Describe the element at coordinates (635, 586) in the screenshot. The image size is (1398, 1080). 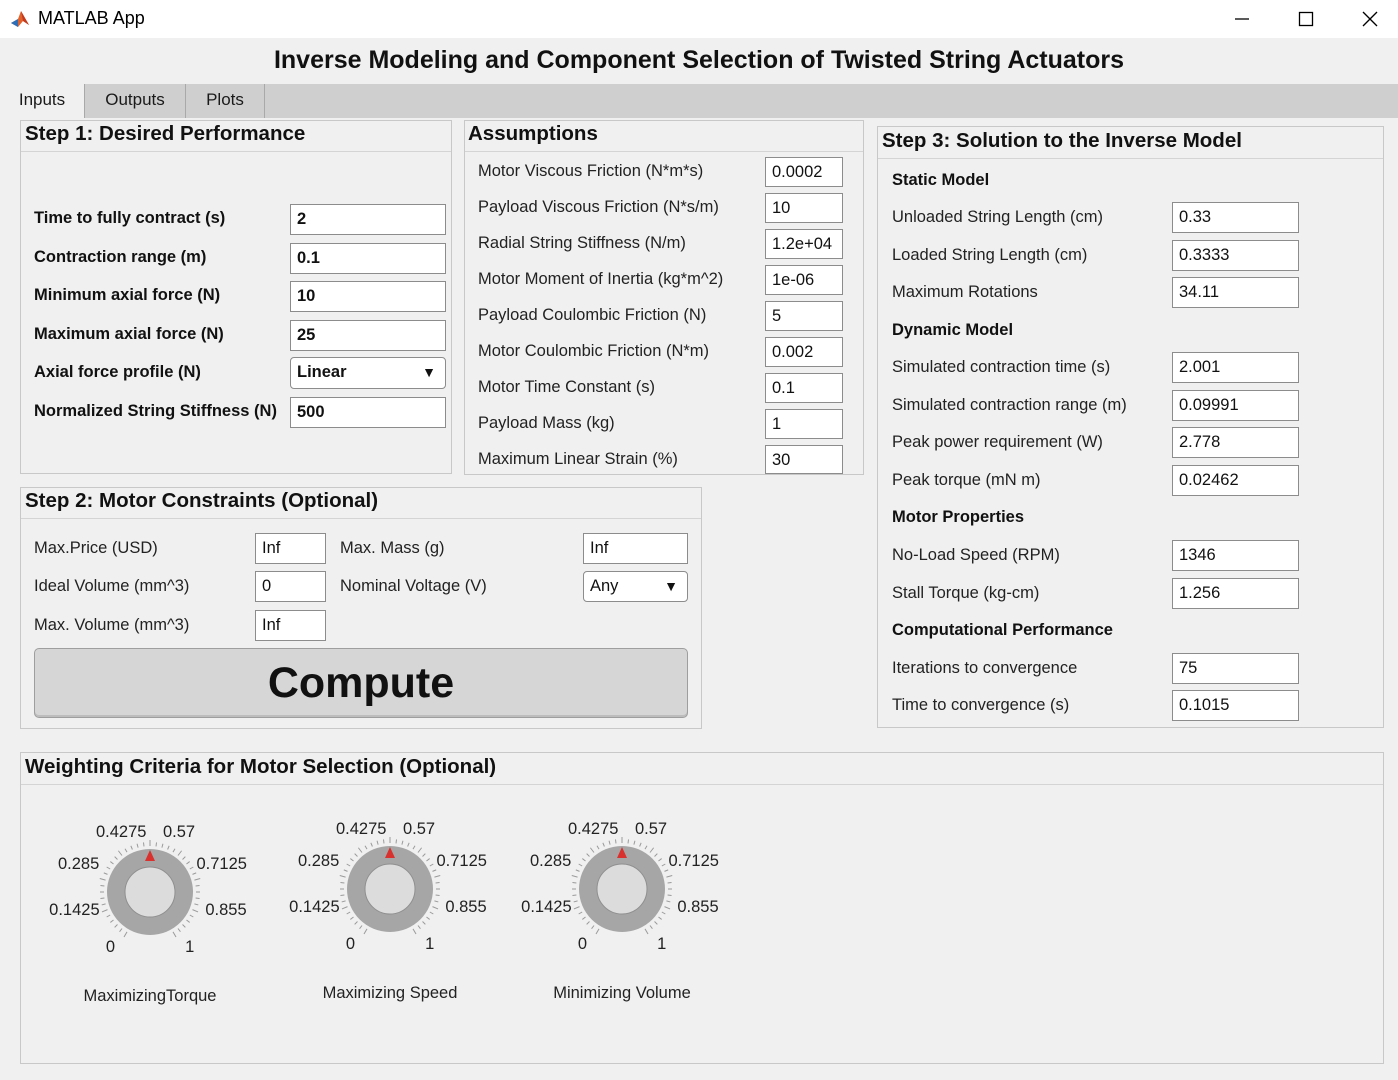
I see `nominal-voltage-dropdown: Any ▼` at that location.